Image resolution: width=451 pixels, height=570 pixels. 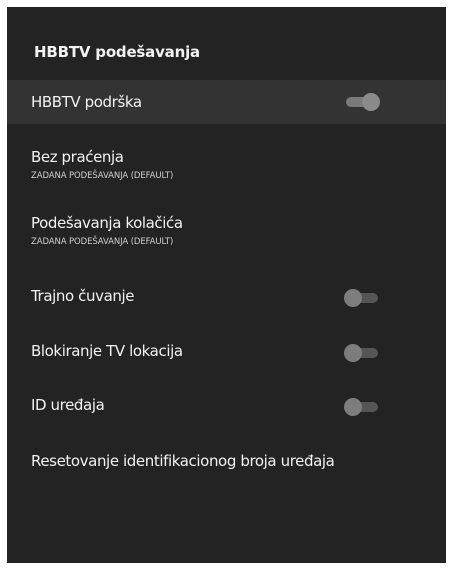 I want to click on setting-persistent-storage: Trajno čuvanje, so click(x=226, y=297).